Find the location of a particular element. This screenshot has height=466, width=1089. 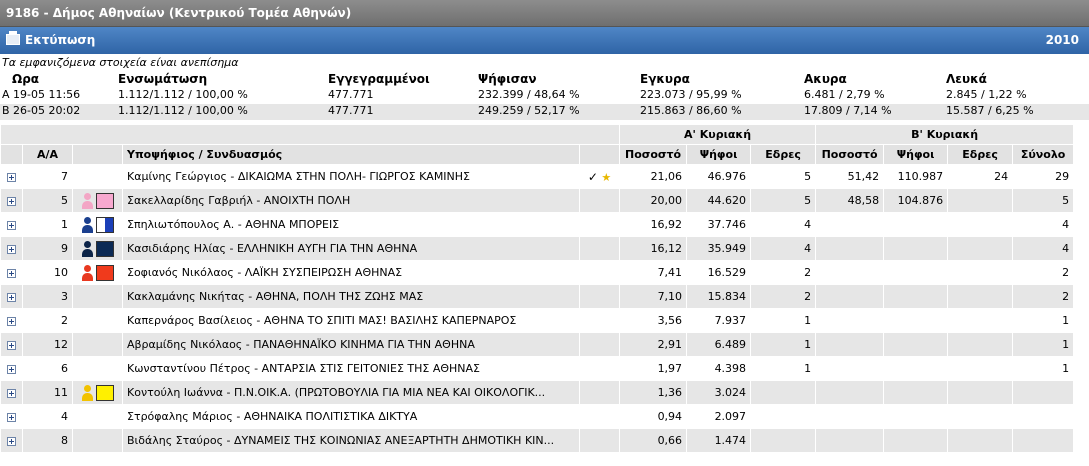

col-header-ensomatosi: Ενσωμάτωση is located at coordinates (163, 79).